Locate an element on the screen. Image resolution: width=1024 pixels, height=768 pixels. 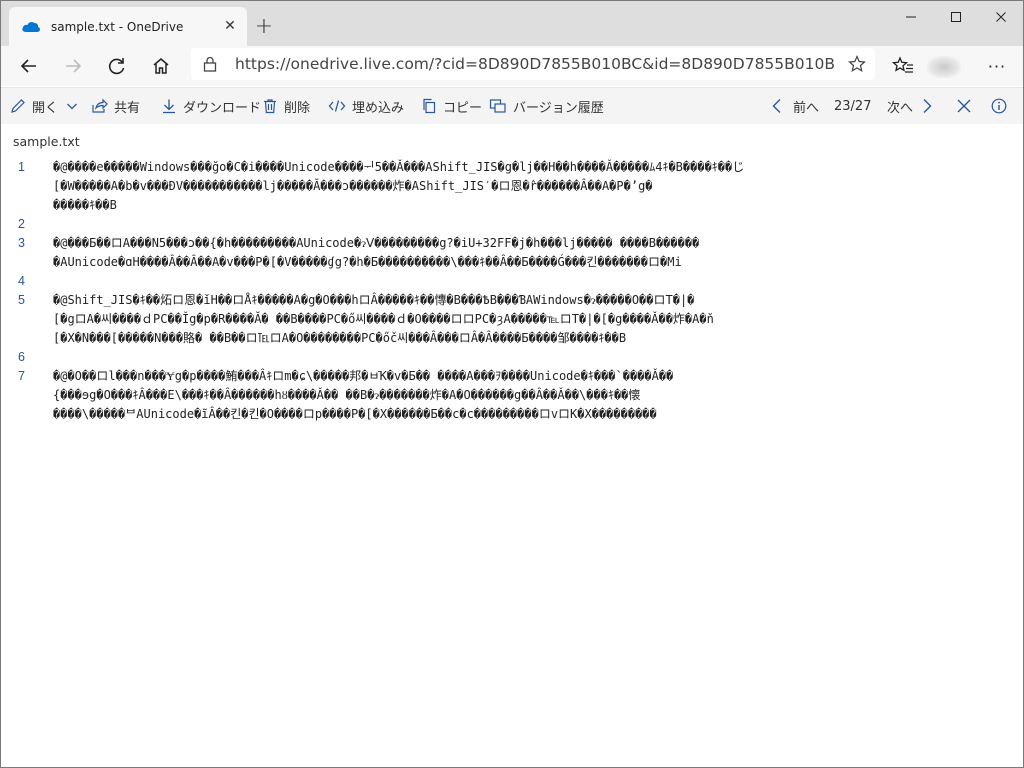
refresh-button is located at coordinates (117, 66).